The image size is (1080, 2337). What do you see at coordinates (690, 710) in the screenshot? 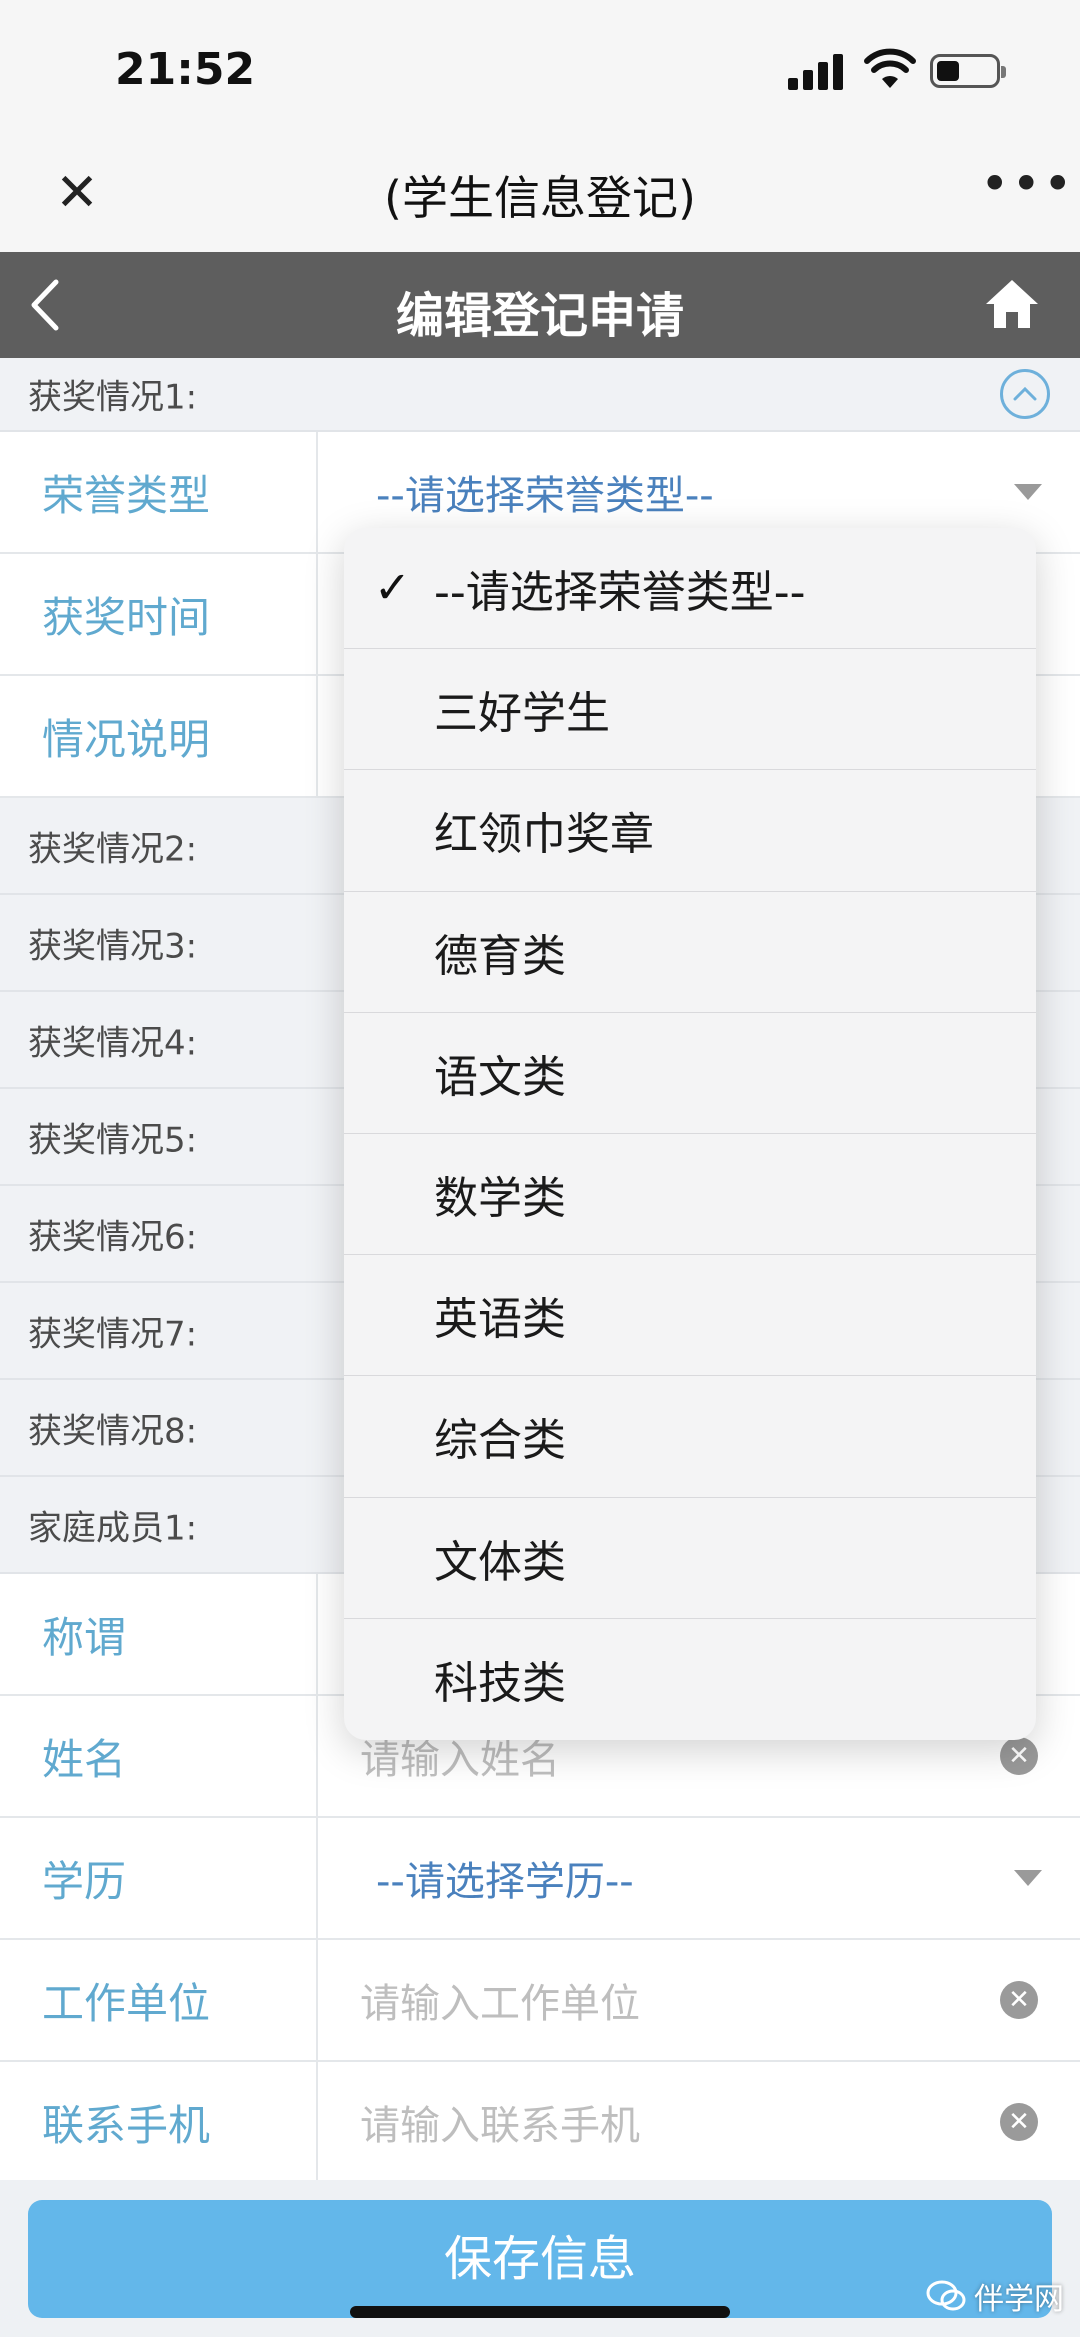
I see `picker-option: 三好学生` at bounding box center [690, 710].